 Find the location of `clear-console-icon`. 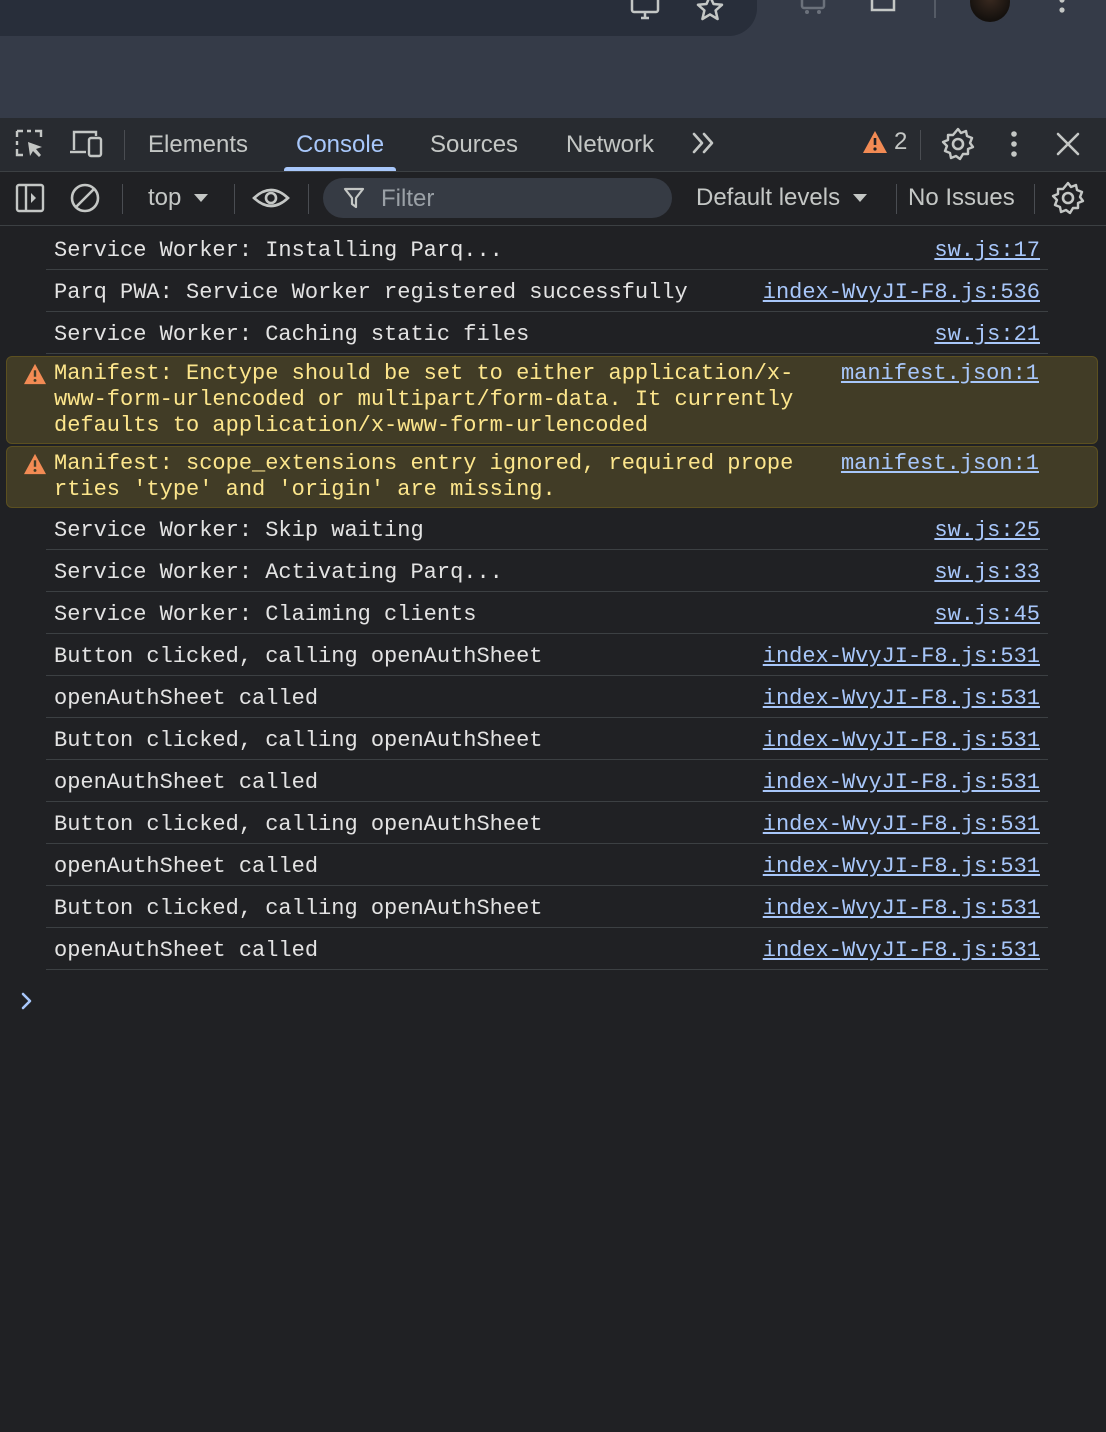

clear-console-icon is located at coordinates (85, 198).